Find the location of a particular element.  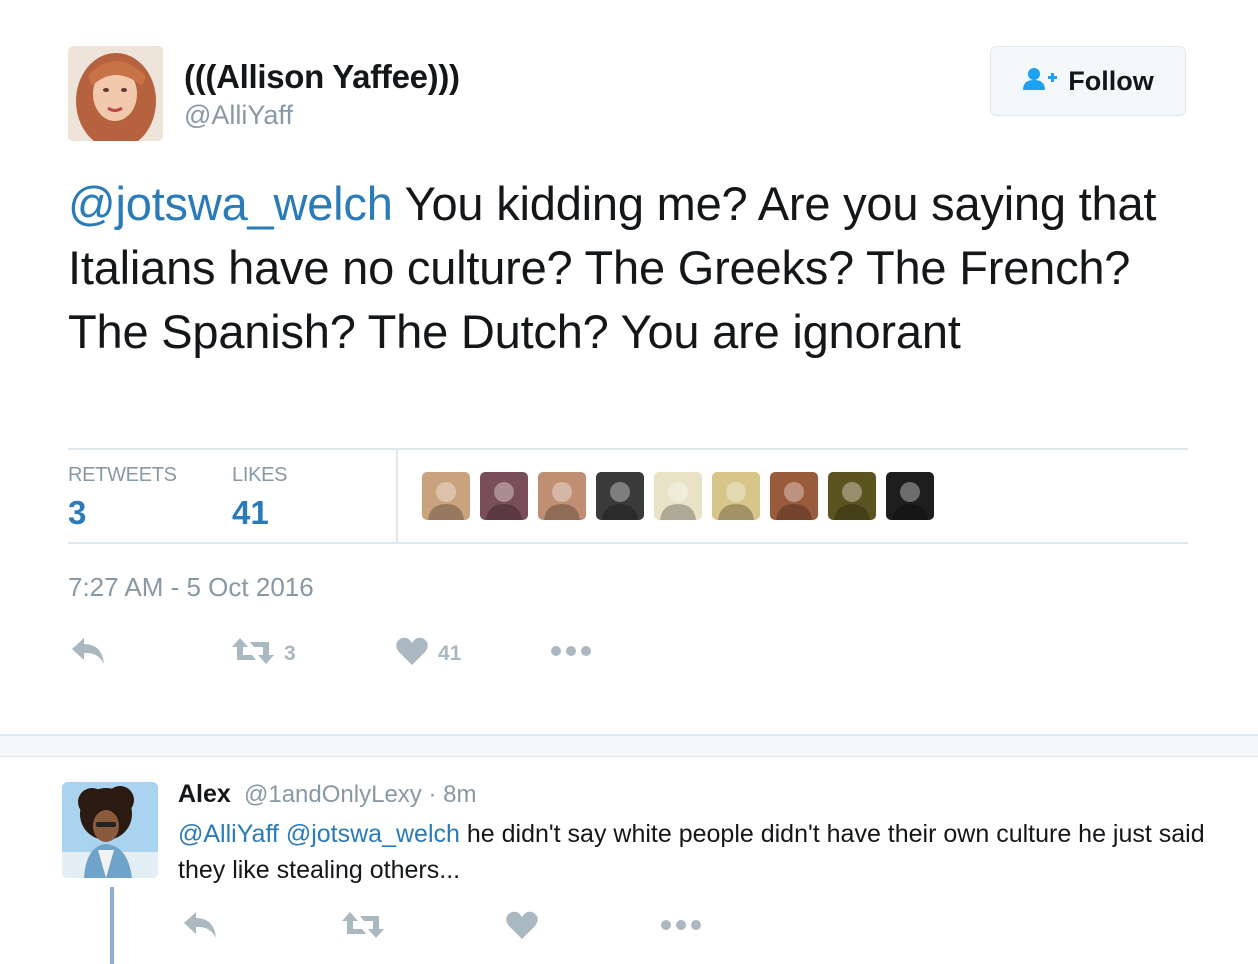

like-action: 41 is located at coordinates (428, 654).